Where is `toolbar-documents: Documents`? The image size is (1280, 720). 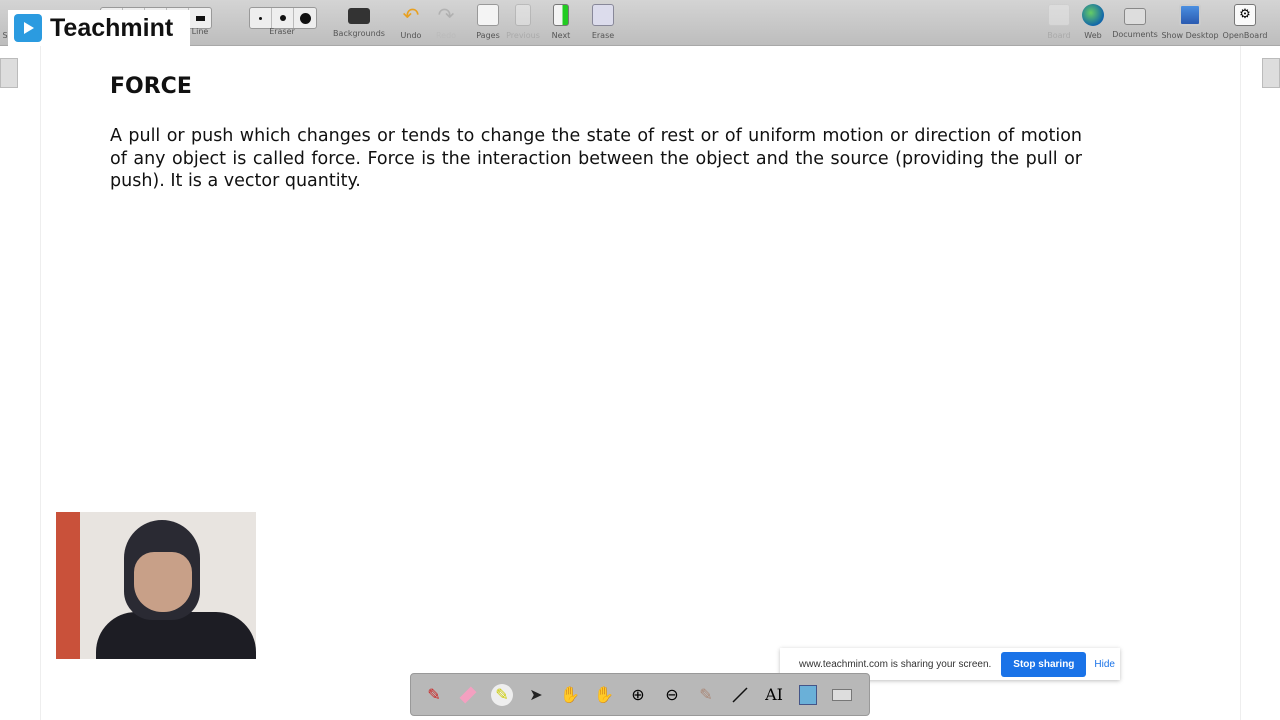 toolbar-documents: Documents is located at coordinates (1135, 21).